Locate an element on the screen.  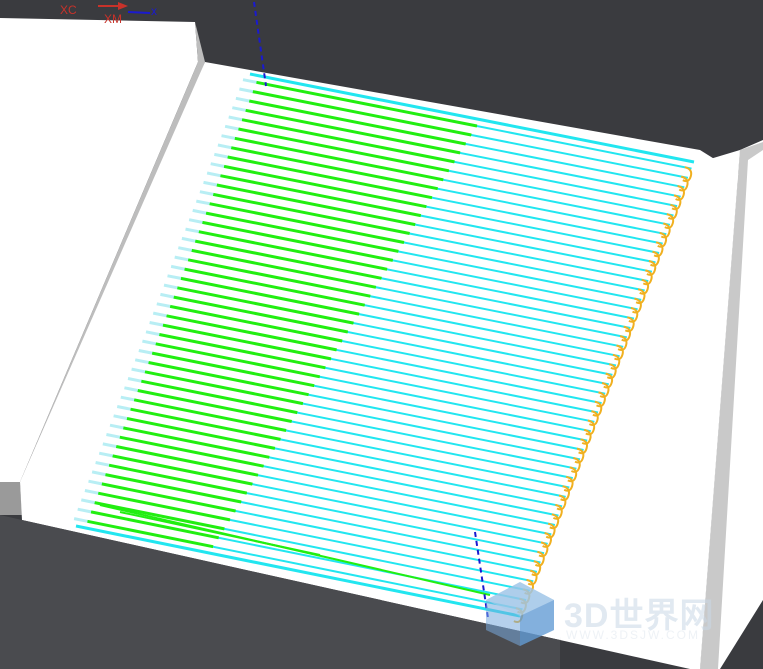
watermark-url: WWW.3DSJW.COM is located at coordinates (633, 635).